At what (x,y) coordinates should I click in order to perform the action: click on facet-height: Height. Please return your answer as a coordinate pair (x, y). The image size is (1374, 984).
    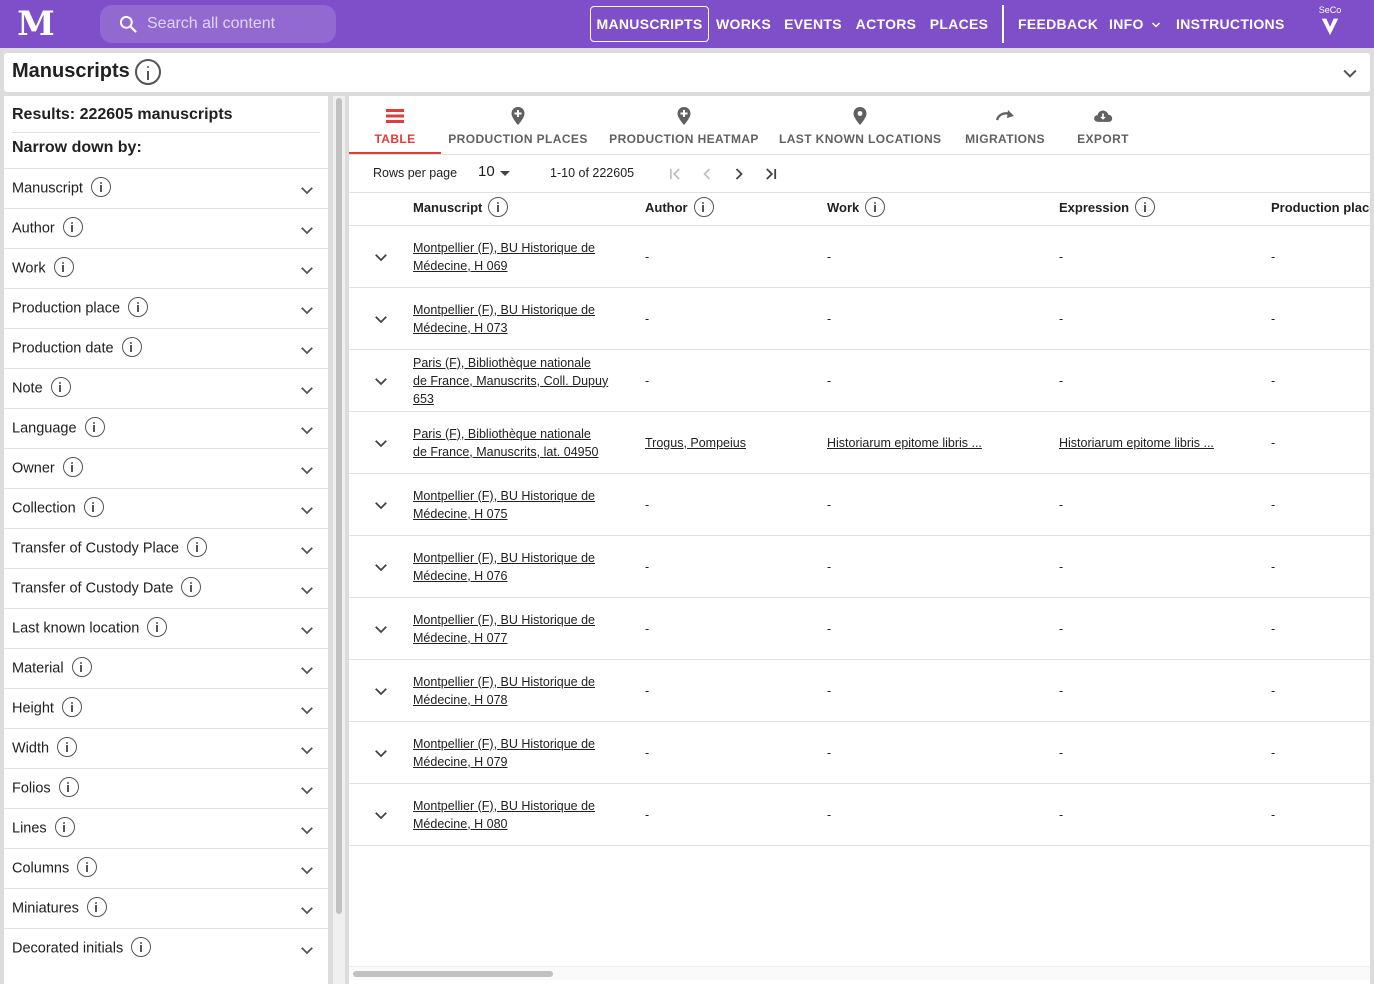
    Looking at the image, I should click on (166, 708).